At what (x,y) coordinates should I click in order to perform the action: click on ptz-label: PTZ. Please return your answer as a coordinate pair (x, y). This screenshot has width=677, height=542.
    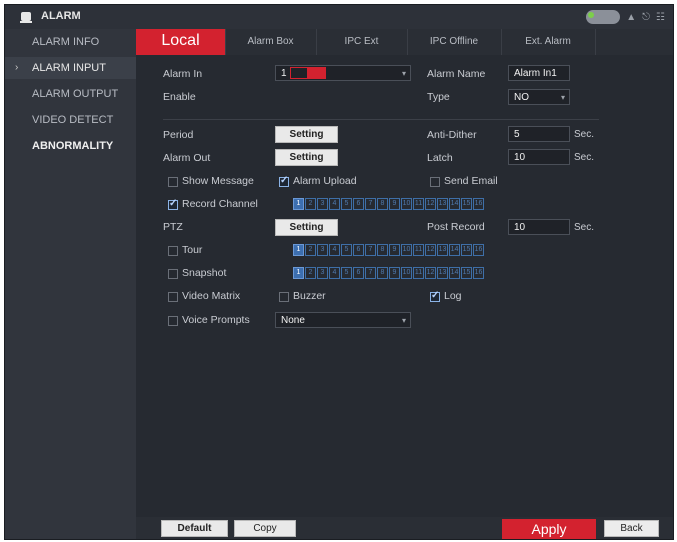
    Looking at the image, I should click on (173, 227).